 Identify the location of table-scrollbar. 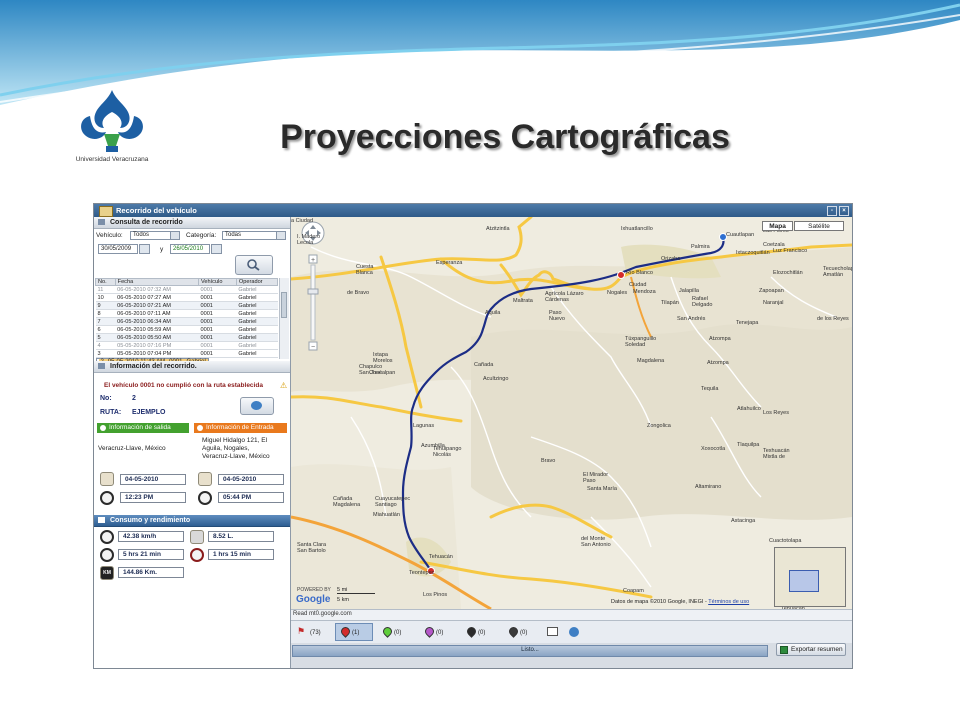
(284, 318).